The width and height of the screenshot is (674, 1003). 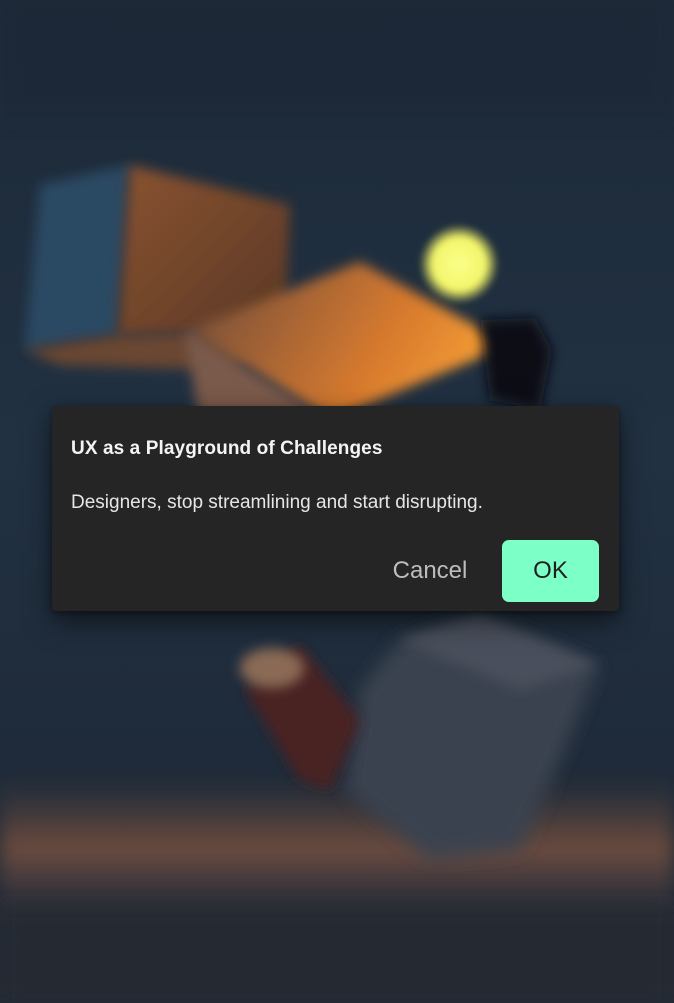 I want to click on cancel-button: Cancel, so click(x=430, y=571).